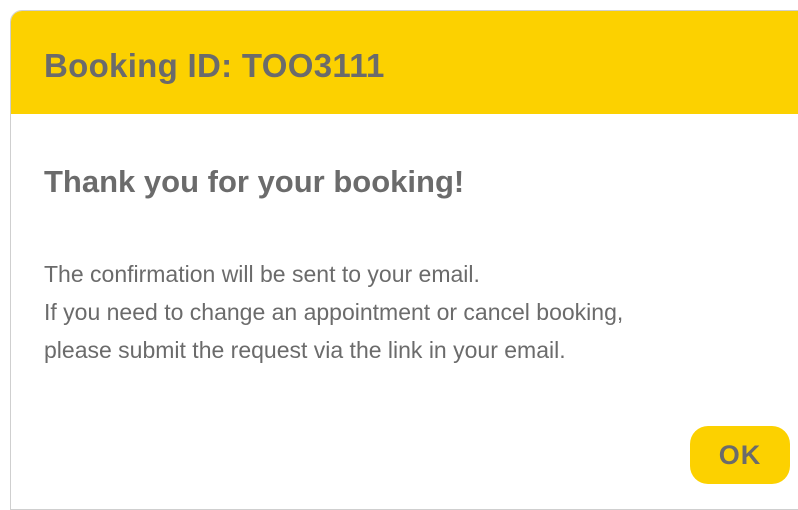 This screenshot has height=510, width=798. Describe the element at coordinates (740, 455) in the screenshot. I see `ok-button: OK` at that location.